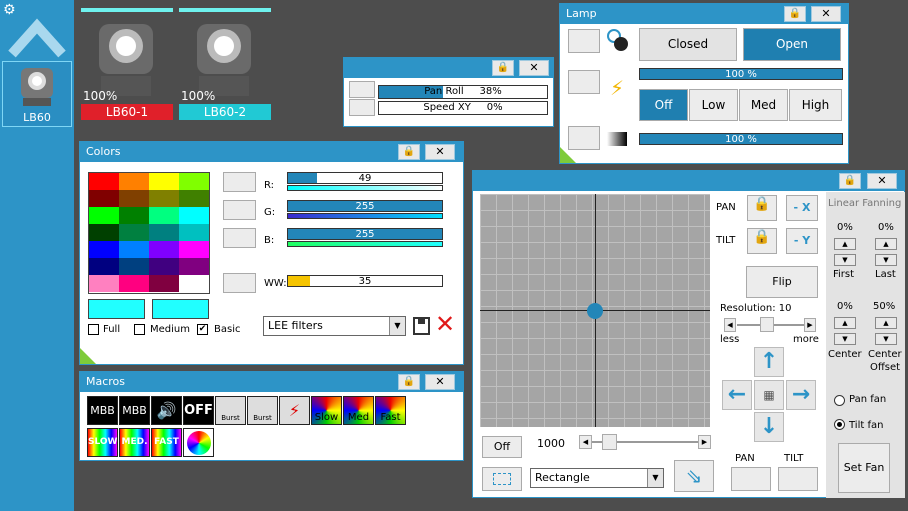  What do you see at coordinates (139, 329) in the screenshot?
I see `medium-checkbox` at bounding box center [139, 329].